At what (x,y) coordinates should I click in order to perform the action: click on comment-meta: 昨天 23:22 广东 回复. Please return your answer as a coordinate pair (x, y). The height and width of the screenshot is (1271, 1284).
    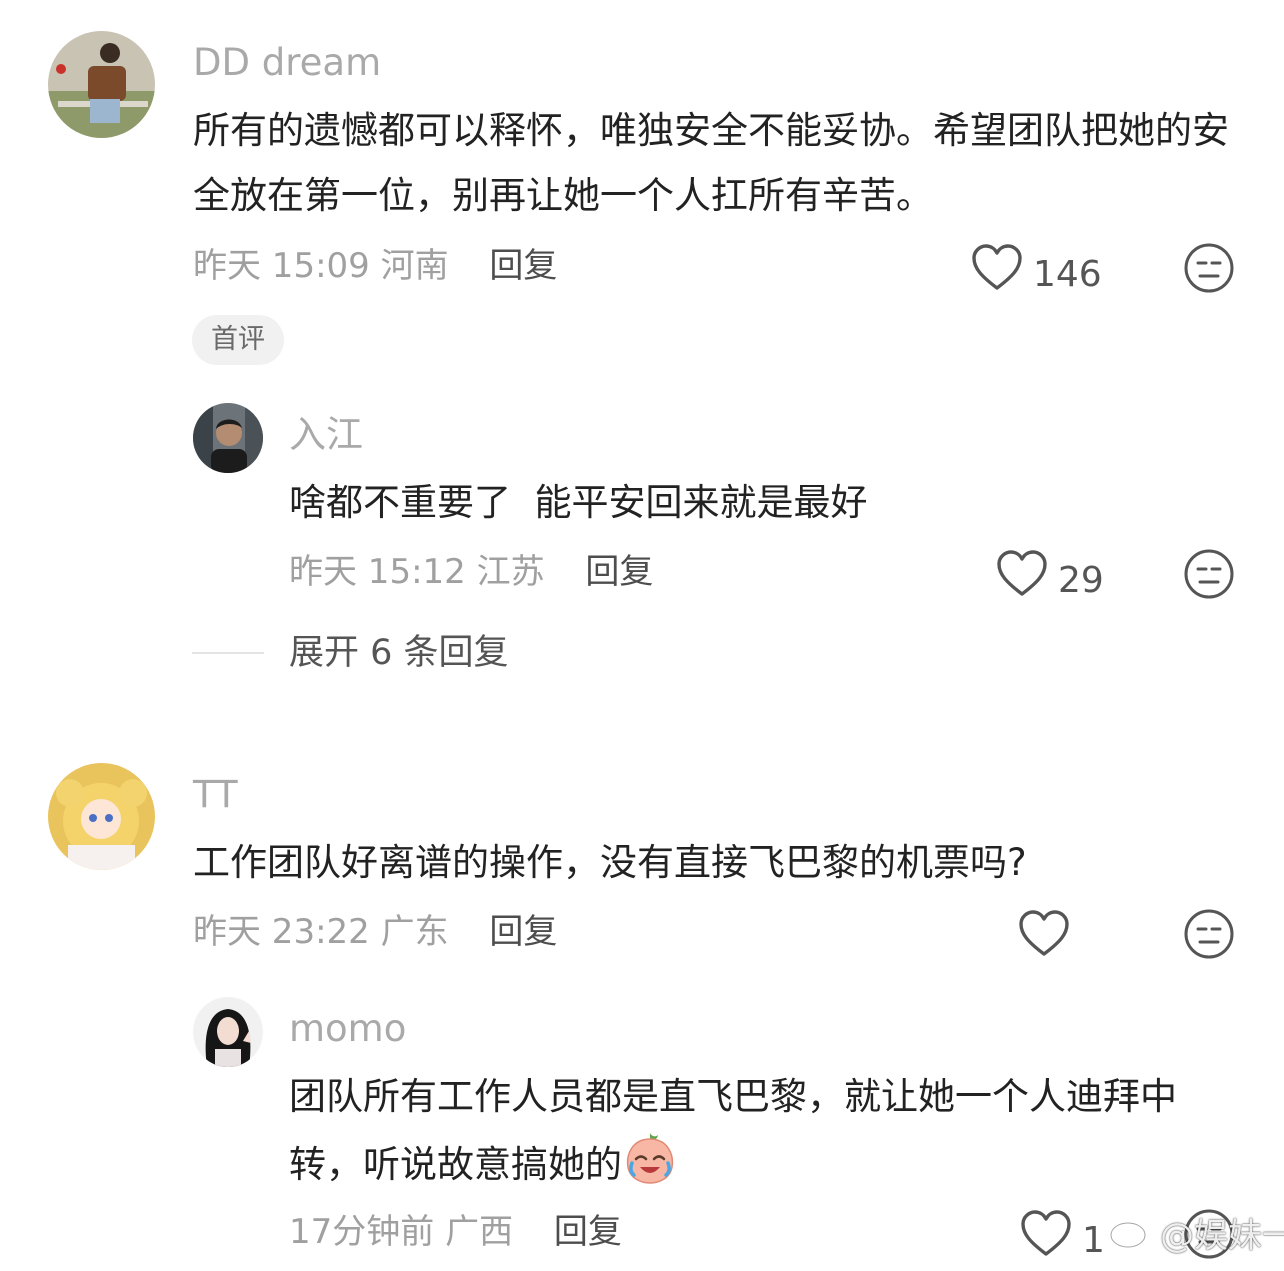
    Looking at the image, I should click on (375, 932).